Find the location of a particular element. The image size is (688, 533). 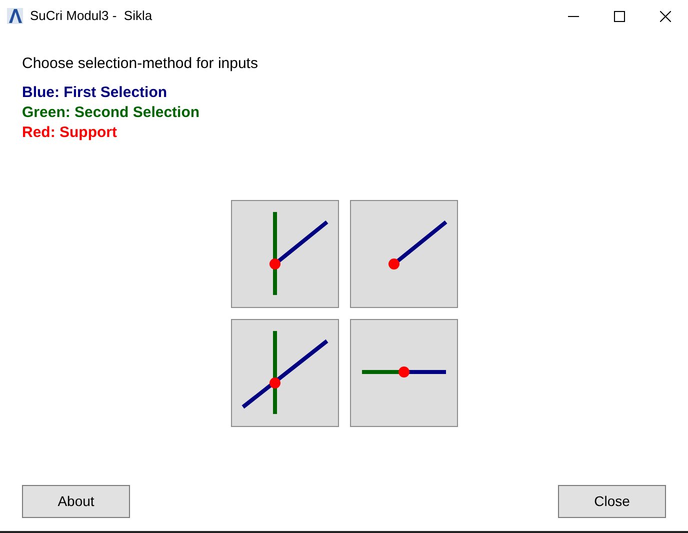

app-logo-icon is located at coordinates (15, 16).